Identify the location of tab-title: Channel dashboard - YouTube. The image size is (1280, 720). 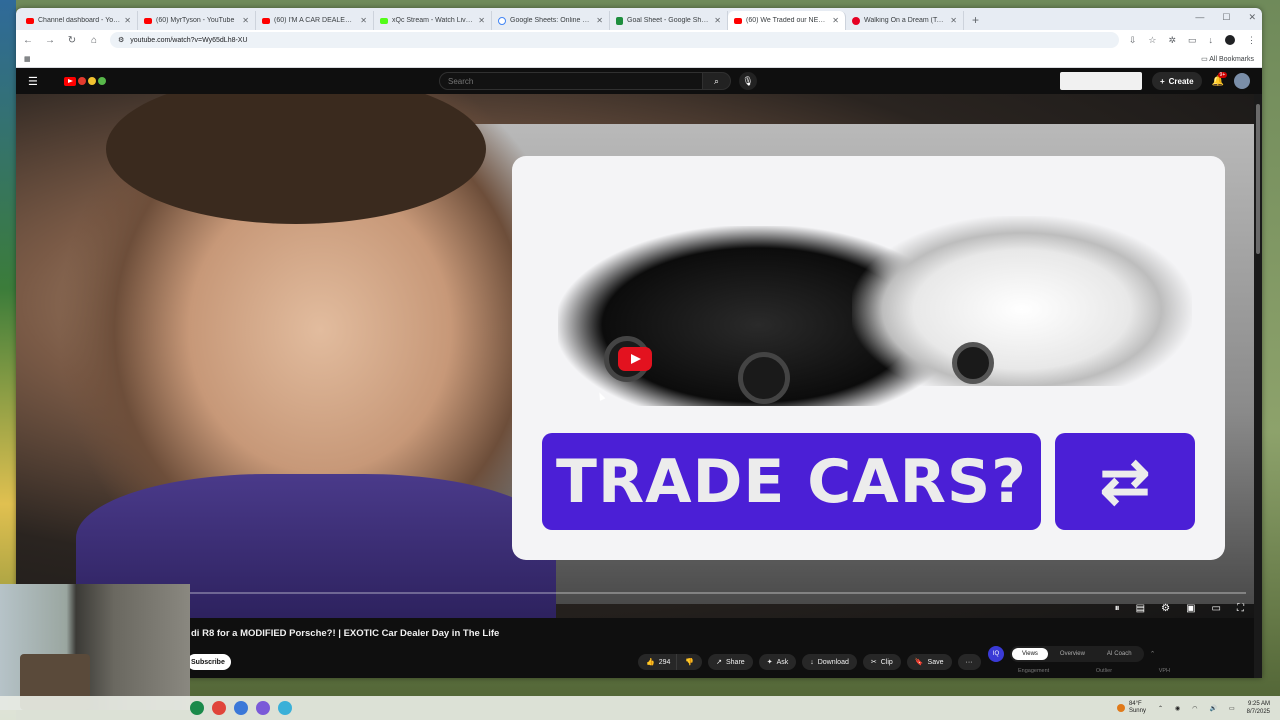
(79, 20).